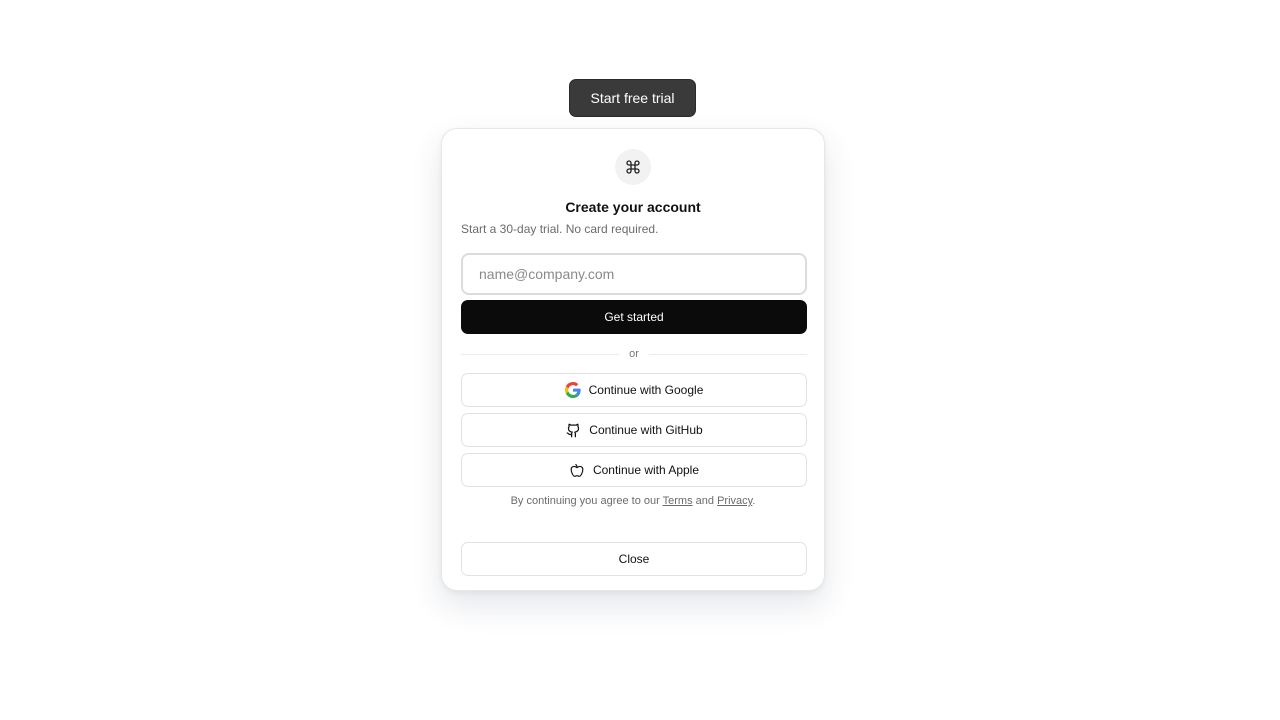  What do you see at coordinates (678, 501) in the screenshot?
I see `terms-link: Terms` at bounding box center [678, 501].